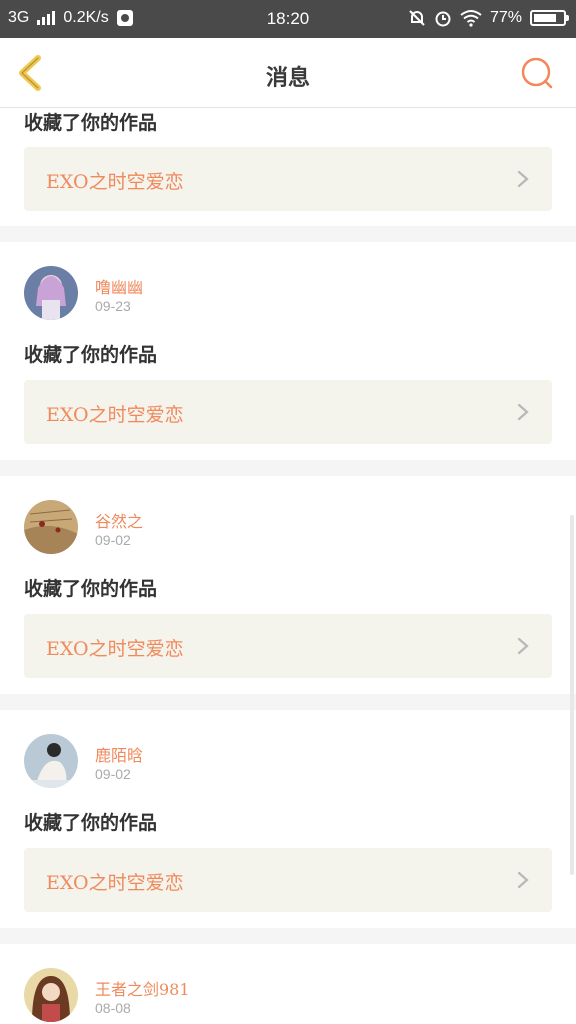 The image size is (576, 1024). I want to click on message-item: 王者之剑981 08-08, so click(288, 984).